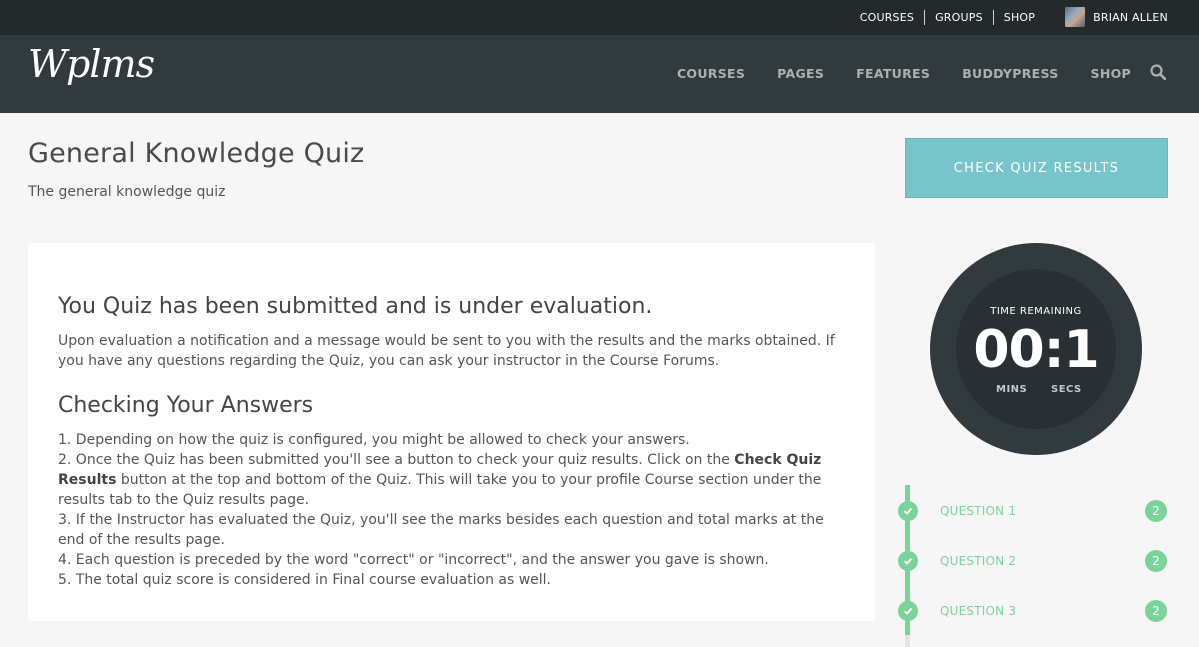 Image resolution: width=1199 pixels, height=647 pixels. I want to click on user-menu: BRIAN ALLEN, so click(1106, 17).